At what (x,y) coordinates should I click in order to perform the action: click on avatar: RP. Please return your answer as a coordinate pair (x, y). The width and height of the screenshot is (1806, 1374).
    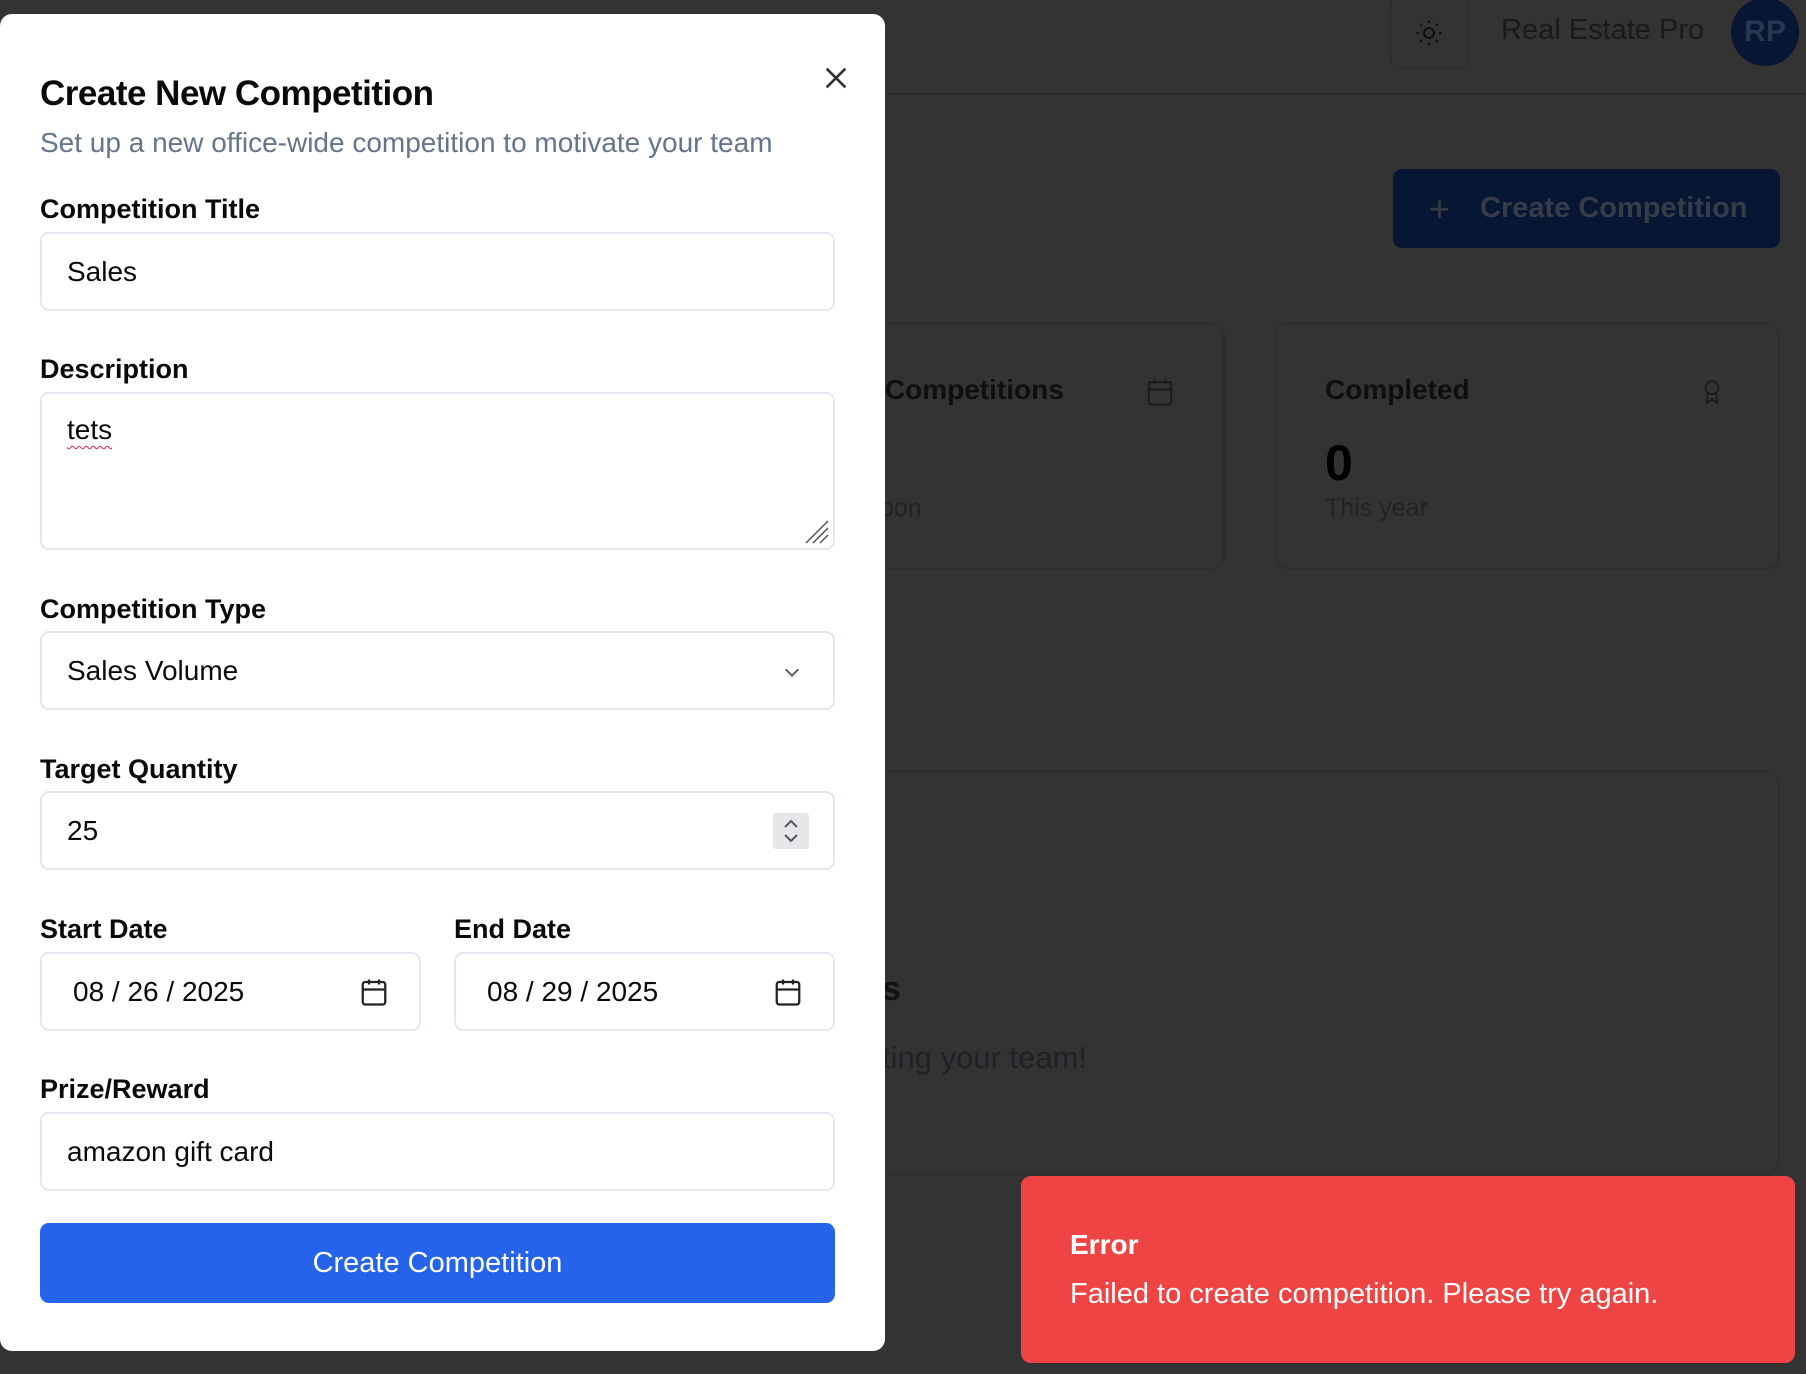
    Looking at the image, I should click on (1765, 33).